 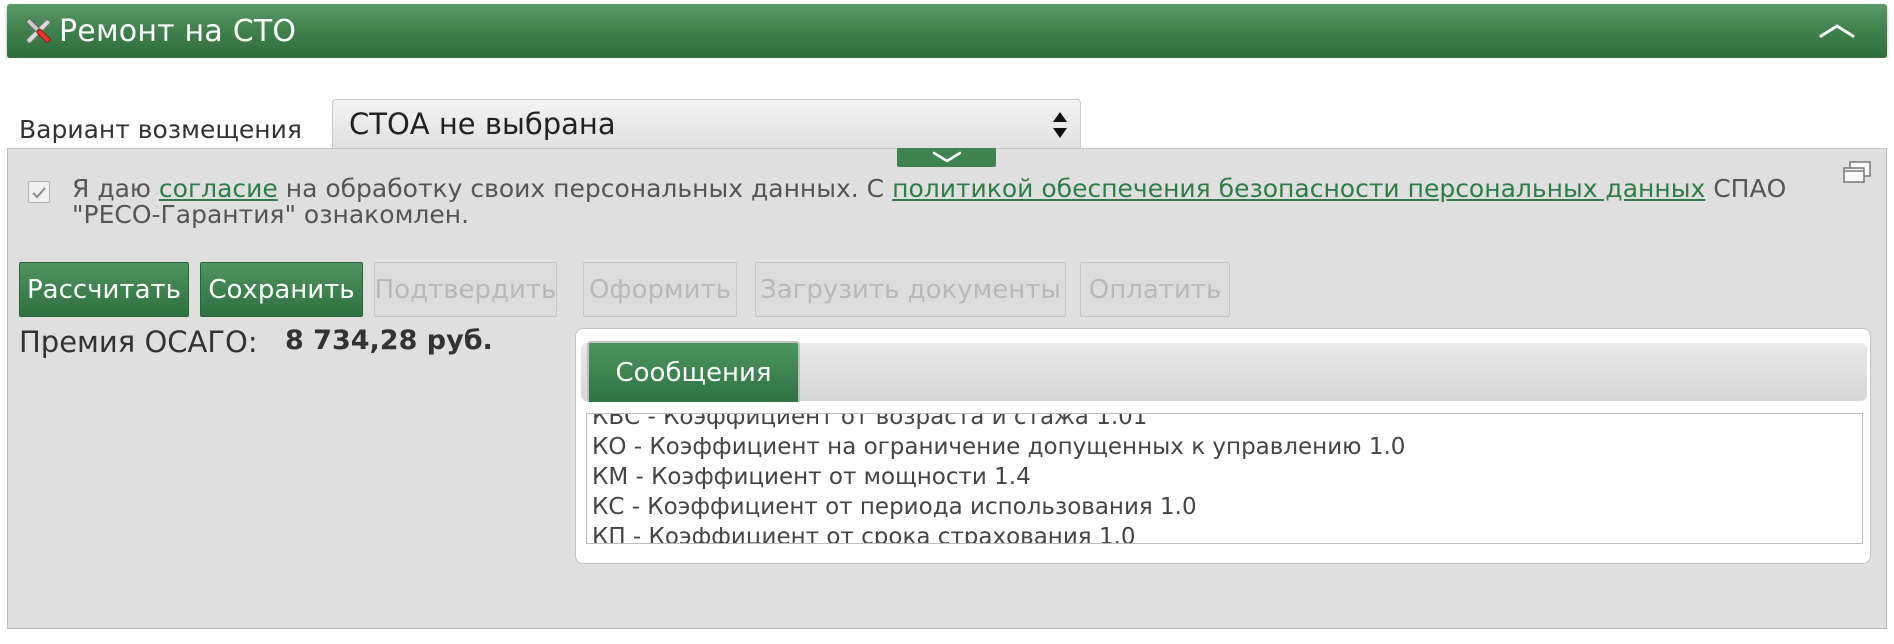 What do you see at coordinates (910, 289) in the screenshot?
I see `upload-documents-button: Загрузить документы` at bounding box center [910, 289].